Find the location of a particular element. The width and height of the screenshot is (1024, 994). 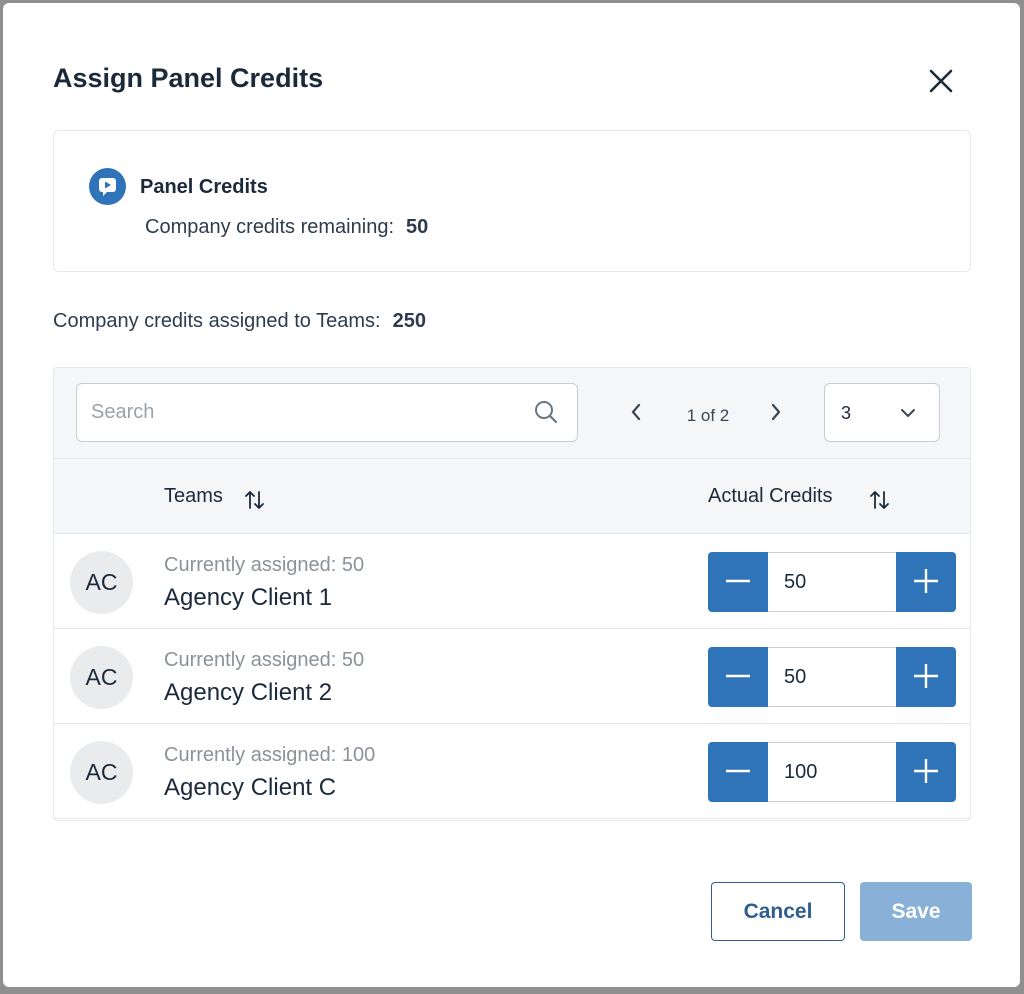

table-header: Teams Actual Credits is located at coordinates (512, 496).